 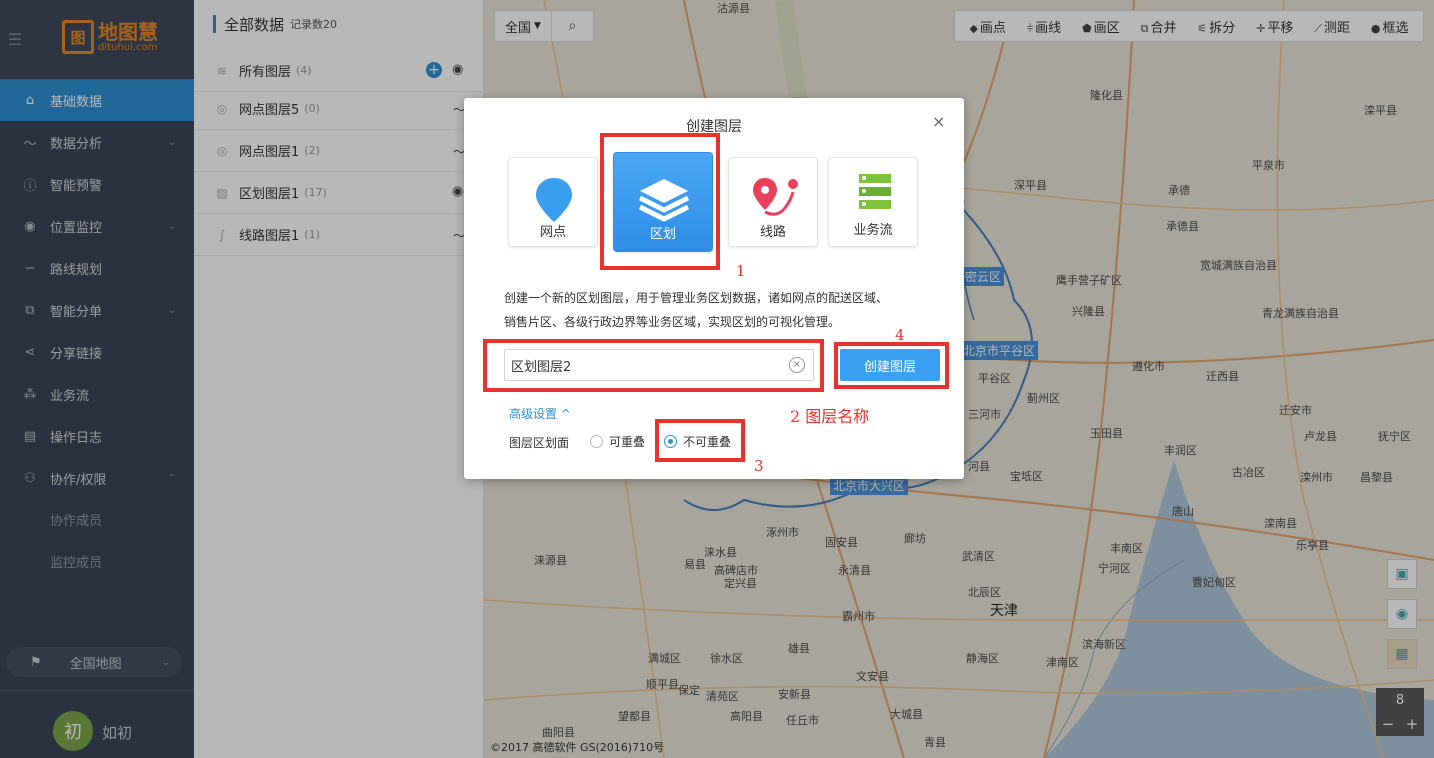 What do you see at coordinates (697, 441) in the screenshot?
I see `radio-overlap-forbidden: 不可重叠` at bounding box center [697, 441].